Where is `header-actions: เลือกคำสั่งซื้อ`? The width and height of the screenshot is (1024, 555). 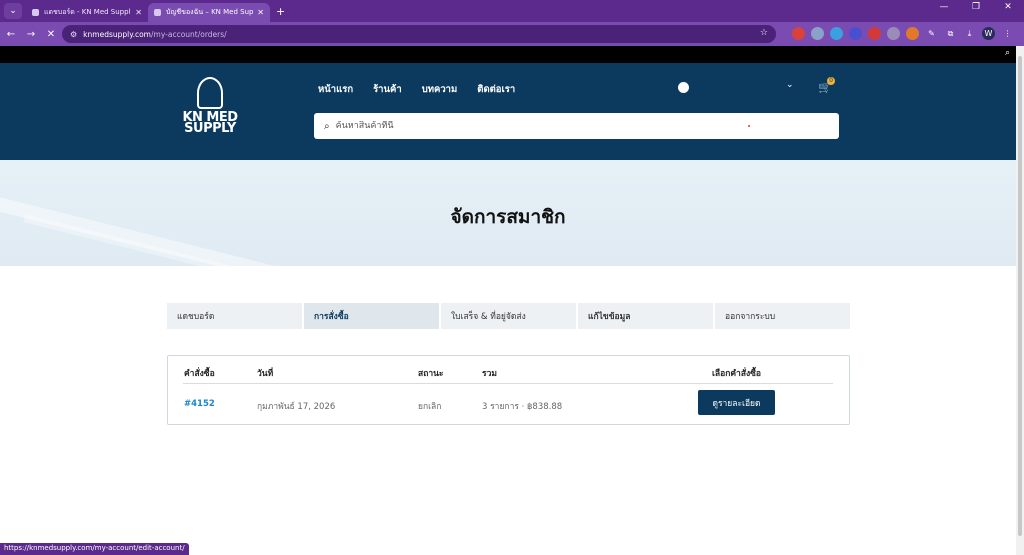
header-actions: เลือกคำสั่งซื้อ is located at coordinates (737, 374).